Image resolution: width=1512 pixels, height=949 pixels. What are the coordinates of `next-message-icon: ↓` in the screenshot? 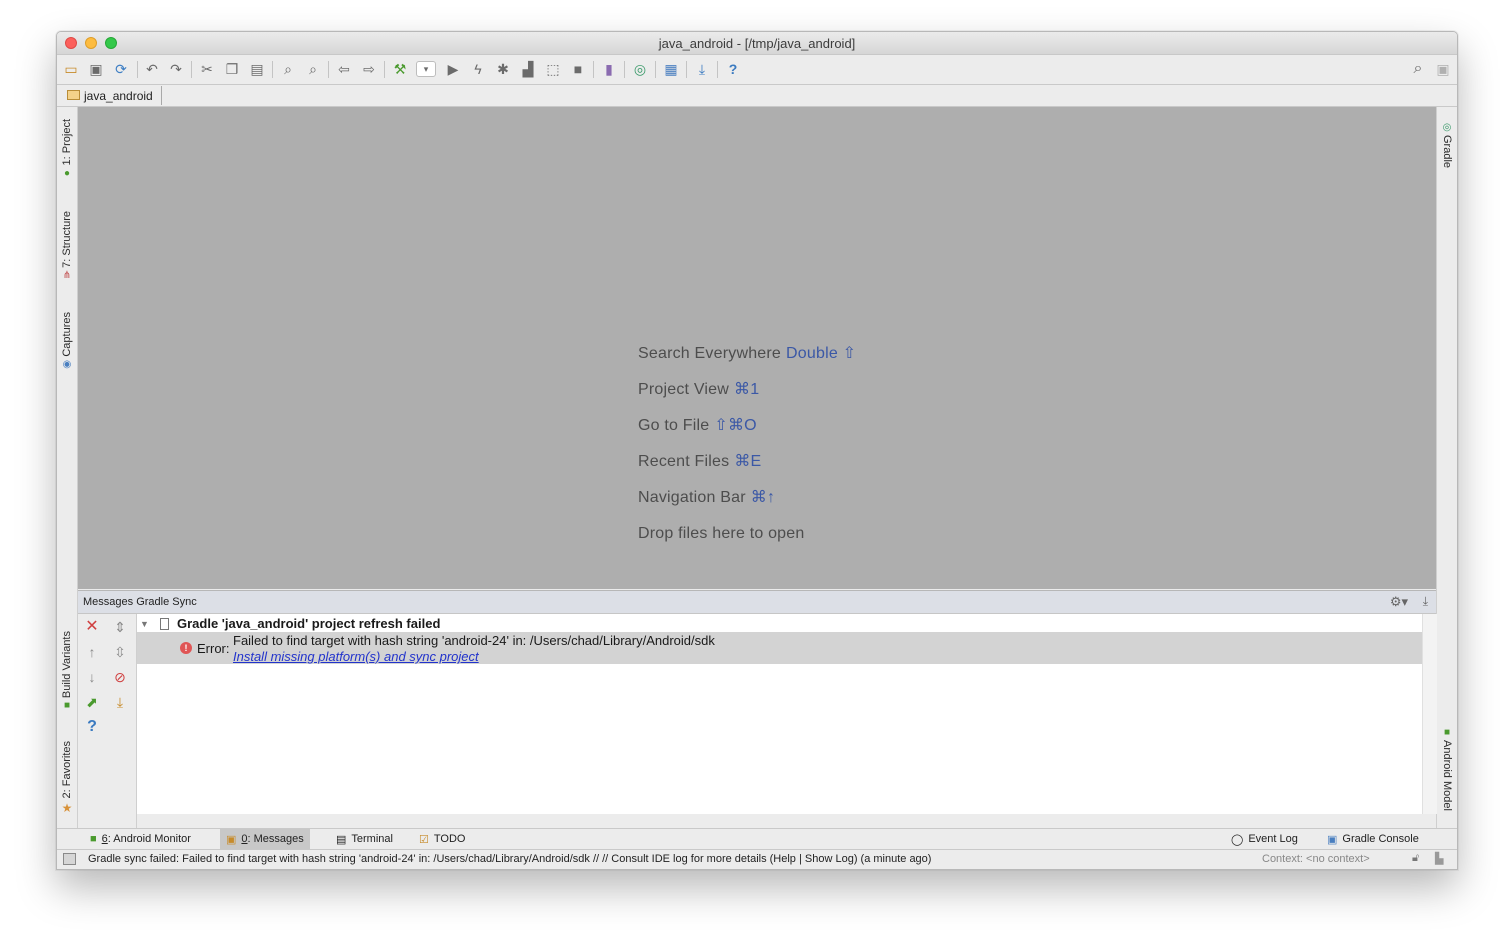 It's located at (92, 677).